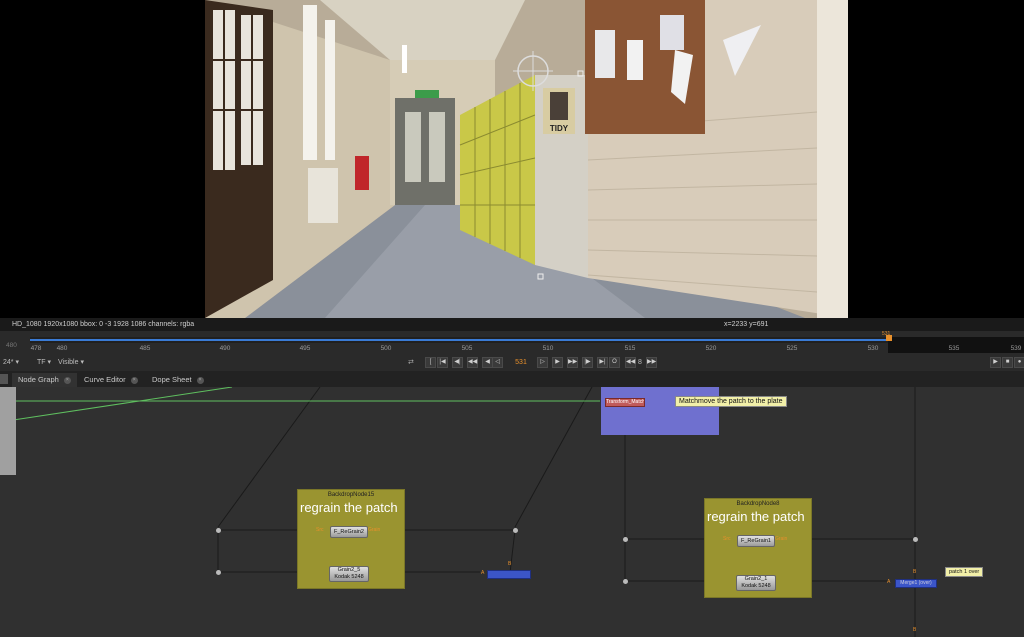 The width and height of the screenshot is (1024, 637). I want to click on timeline-start-frame: 480, so click(11, 345).